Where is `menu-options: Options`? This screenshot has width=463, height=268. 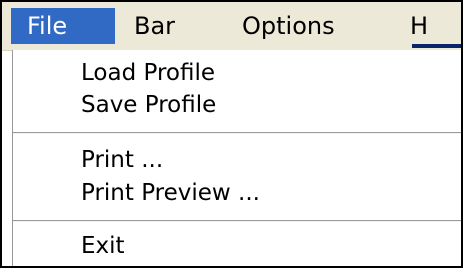
menu-options: Options is located at coordinates (317, 26).